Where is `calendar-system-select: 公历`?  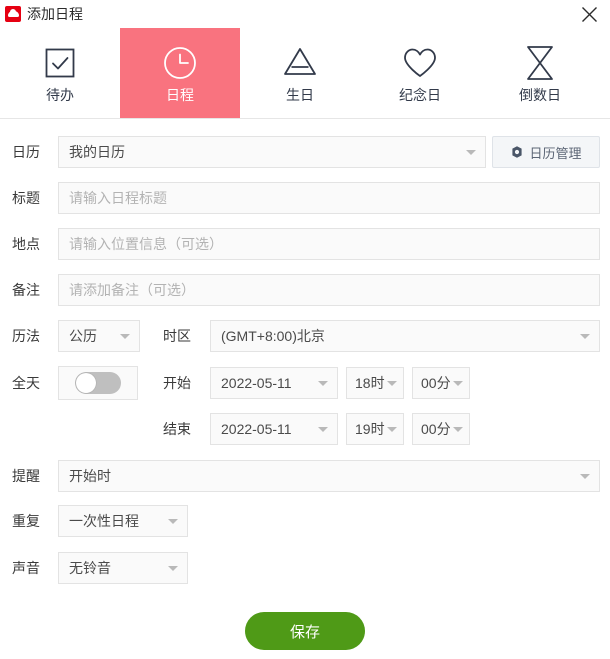
calendar-system-select: 公历 is located at coordinates (99, 336).